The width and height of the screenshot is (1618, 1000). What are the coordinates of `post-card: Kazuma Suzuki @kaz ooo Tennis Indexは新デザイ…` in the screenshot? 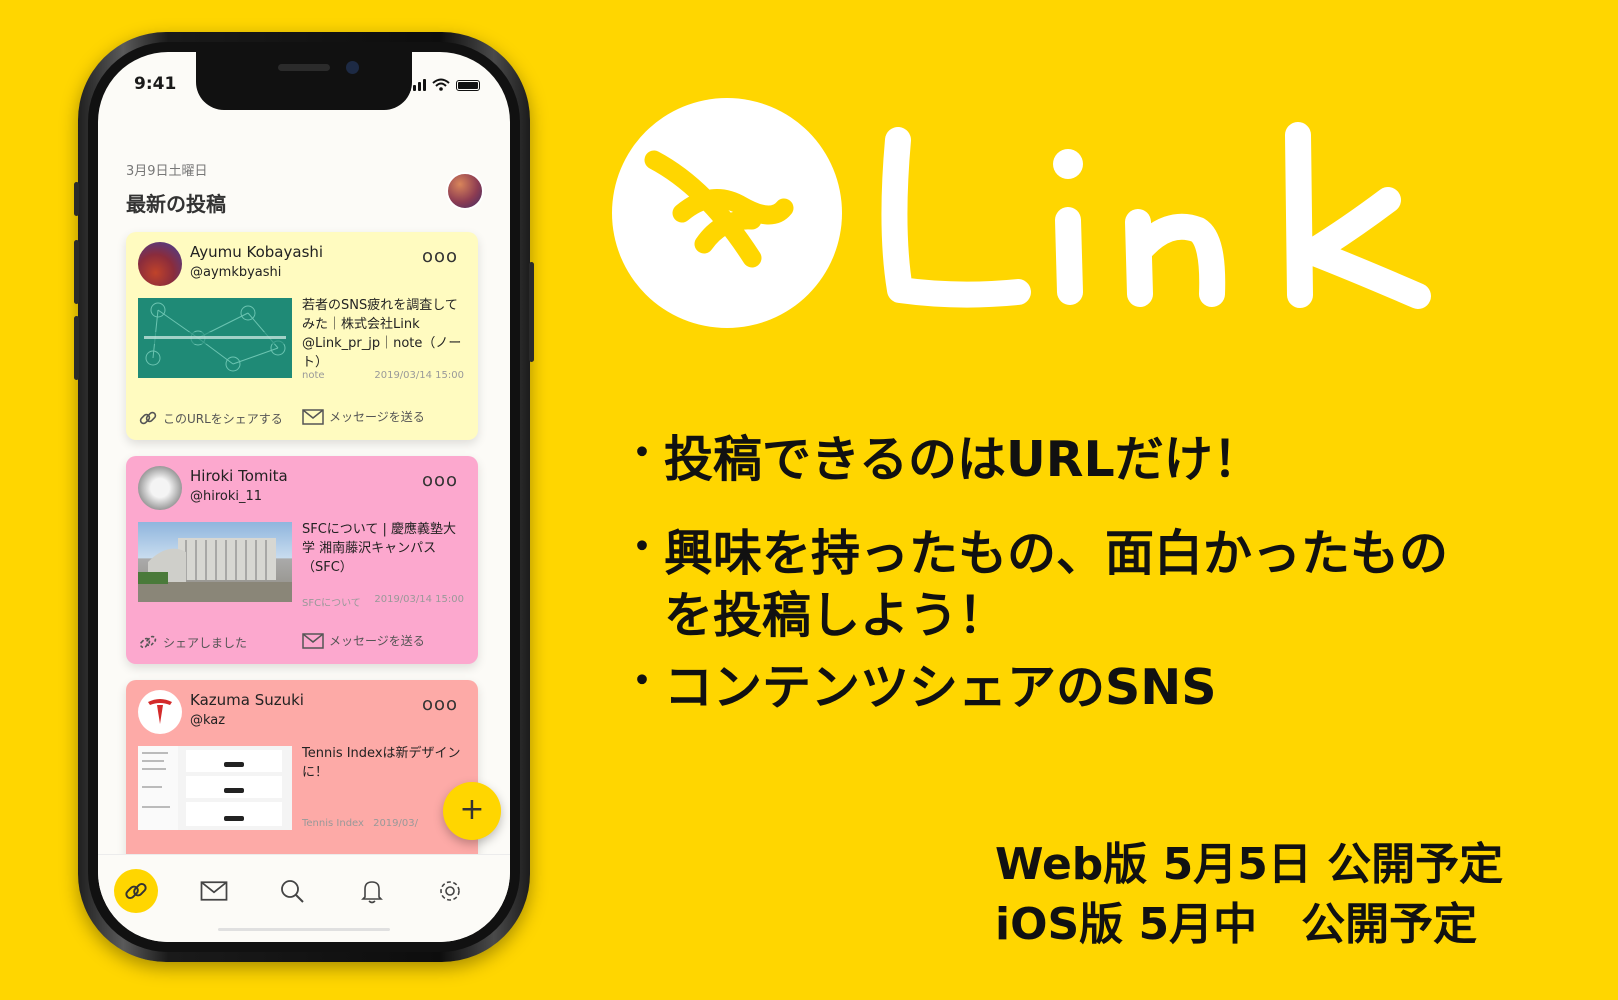 It's located at (302, 780).